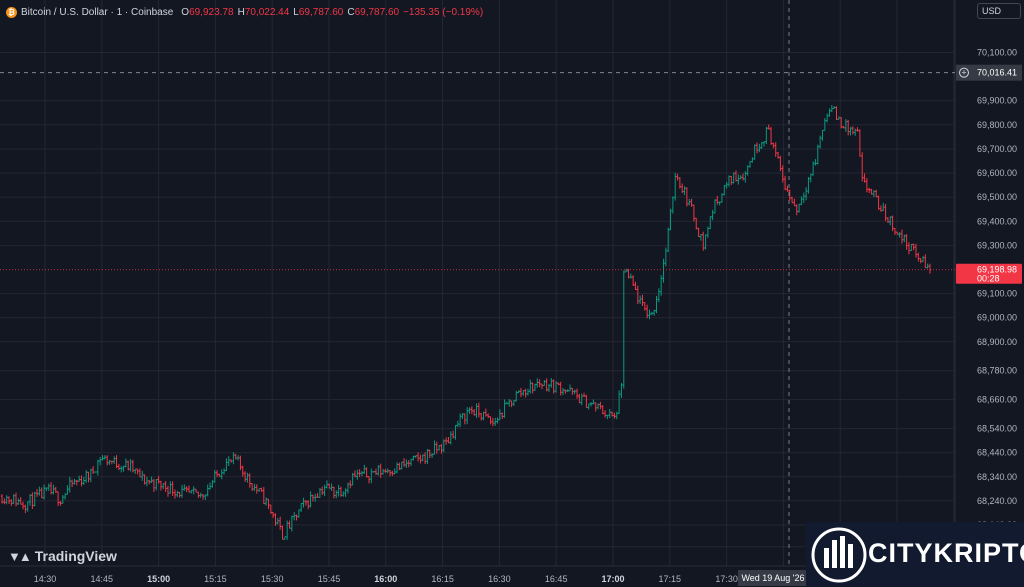 This screenshot has width=1024, height=587. What do you see at coordinates (997, 294) in the screenshot?
I see `price-tick-label: 69,100.00` at bounding box center [997, 294].